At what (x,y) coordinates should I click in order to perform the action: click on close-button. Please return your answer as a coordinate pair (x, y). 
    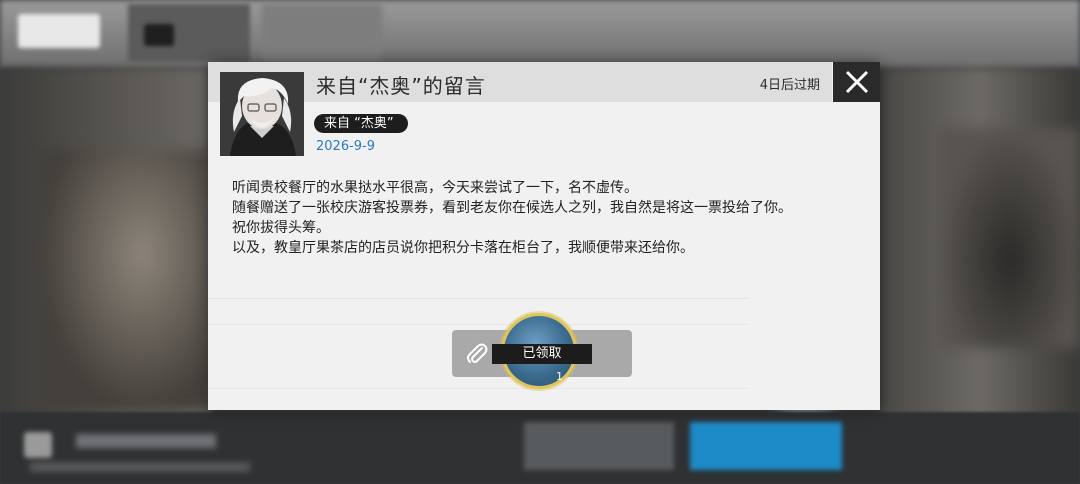
    Looking at the image, I should click on (856, 82).